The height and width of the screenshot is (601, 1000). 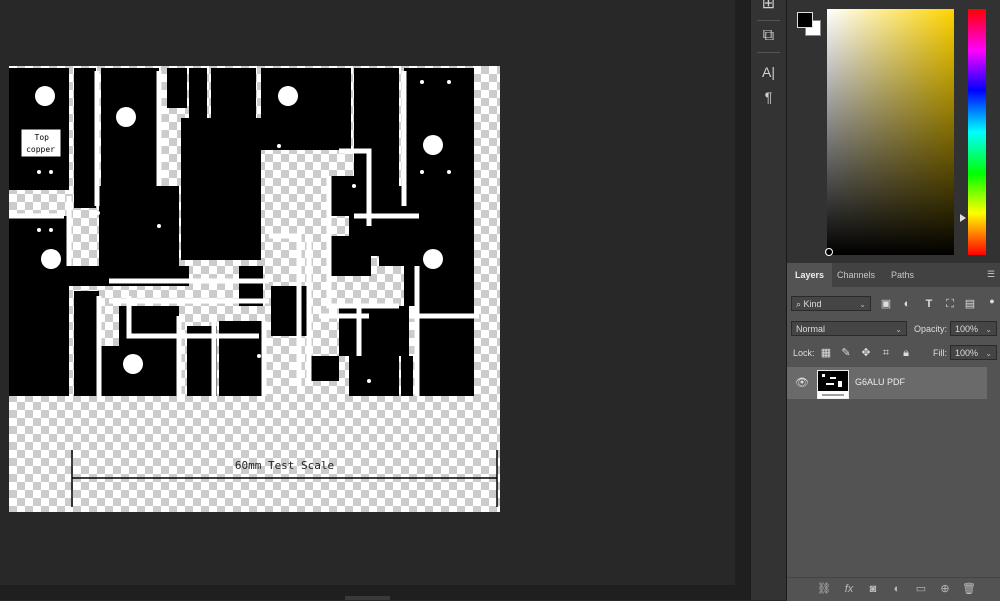 What do you see at coordinates (967, 353) in the screenshot?
I see `fill-value: 100%` at bounding box center [967, 353].